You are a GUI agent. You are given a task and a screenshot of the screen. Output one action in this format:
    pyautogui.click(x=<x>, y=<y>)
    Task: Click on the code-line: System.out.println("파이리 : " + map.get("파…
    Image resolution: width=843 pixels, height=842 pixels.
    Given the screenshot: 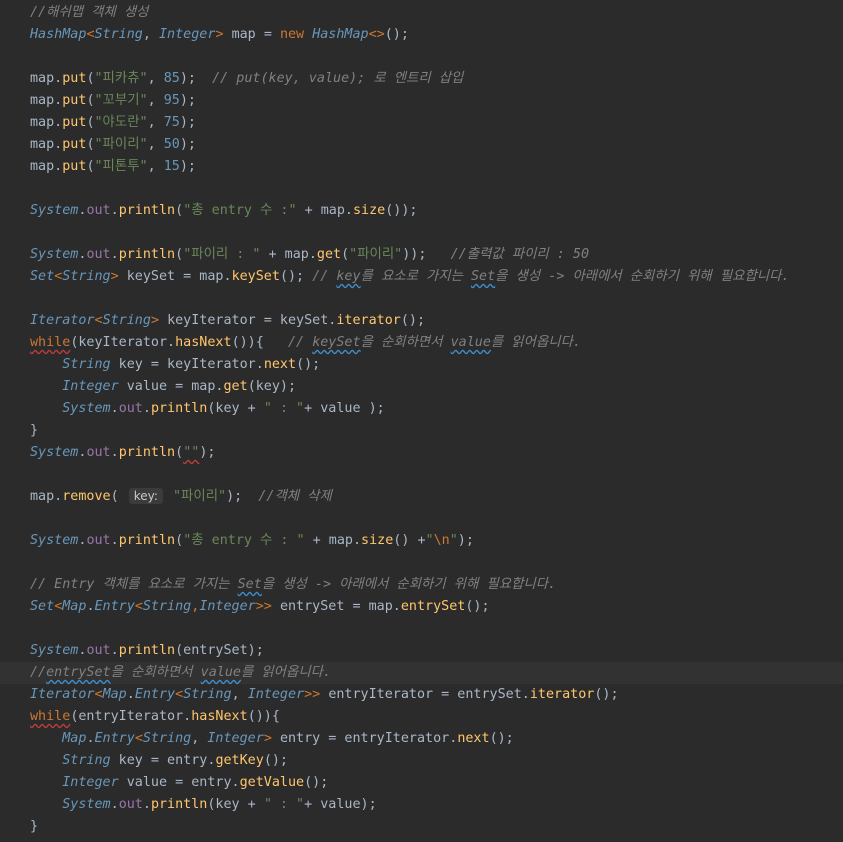 What is the action you would take?
    pyautogui.click(x=421, y=255)
    